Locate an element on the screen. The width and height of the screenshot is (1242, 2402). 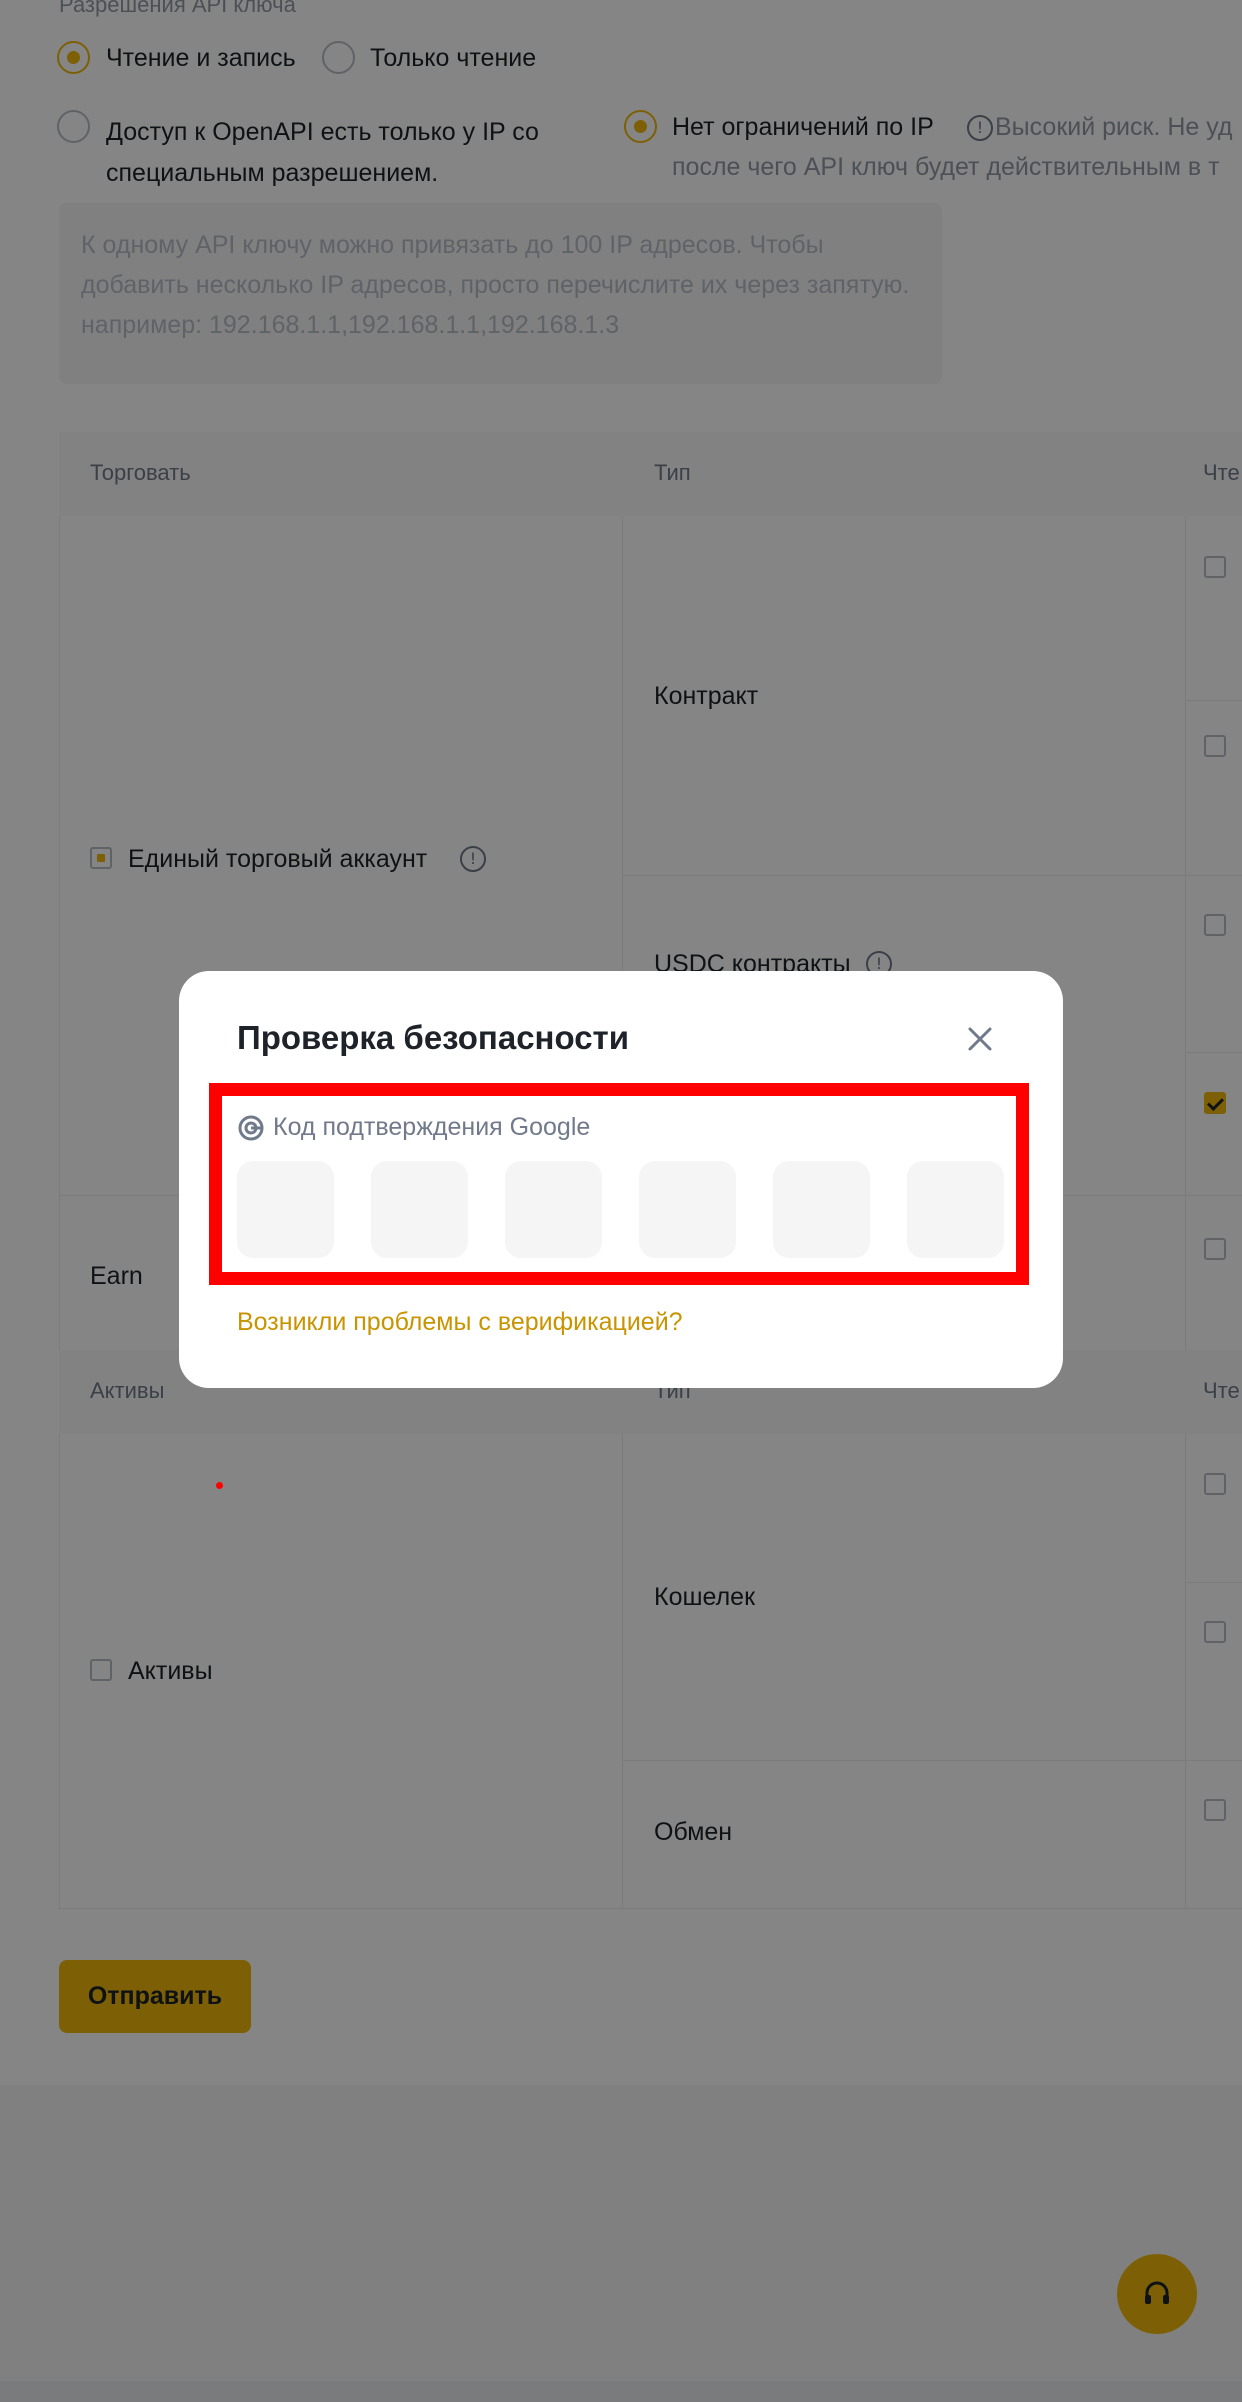
modal-title: Проверка безопасности is located at coordinates (433, 1037).